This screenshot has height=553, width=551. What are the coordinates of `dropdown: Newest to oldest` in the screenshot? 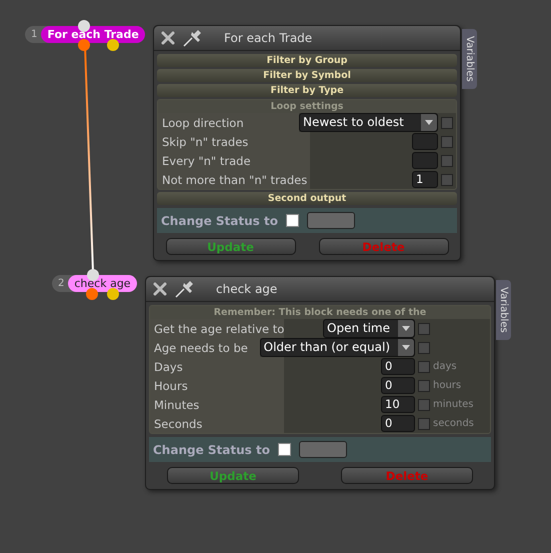 It's located at (368, 122).